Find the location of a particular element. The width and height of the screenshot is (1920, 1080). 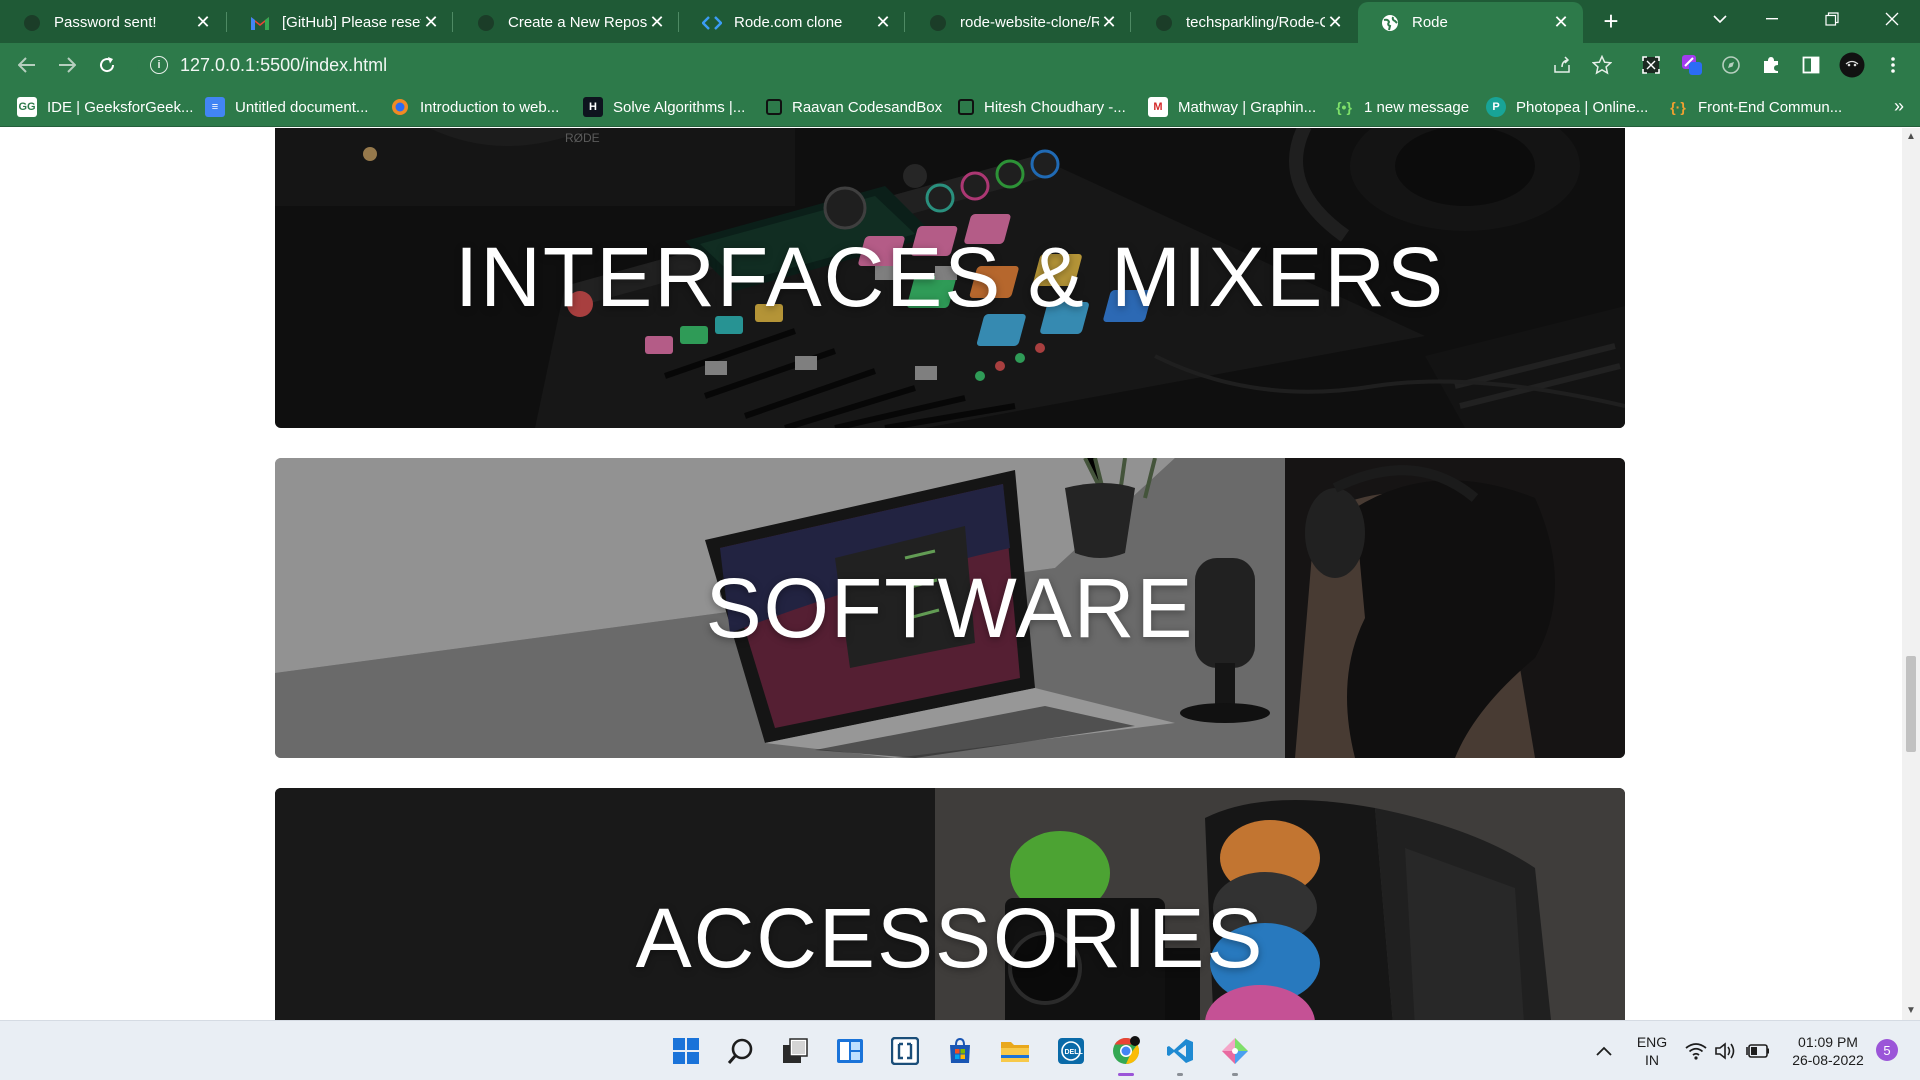

scroll-up-icon: ▲ is located at coordinates (1911, 137).